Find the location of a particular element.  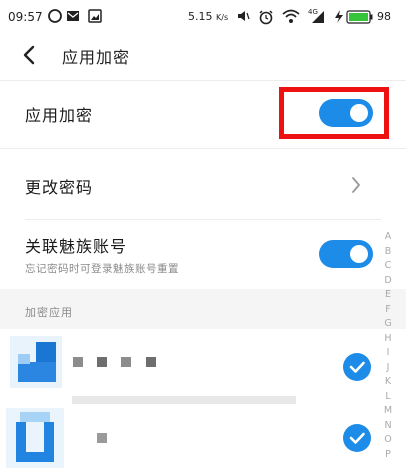

row-separator-blur is located at coordinates (184, 400).